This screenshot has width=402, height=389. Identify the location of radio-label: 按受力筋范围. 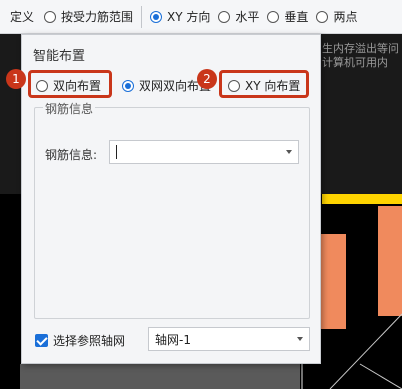
(97, 17).